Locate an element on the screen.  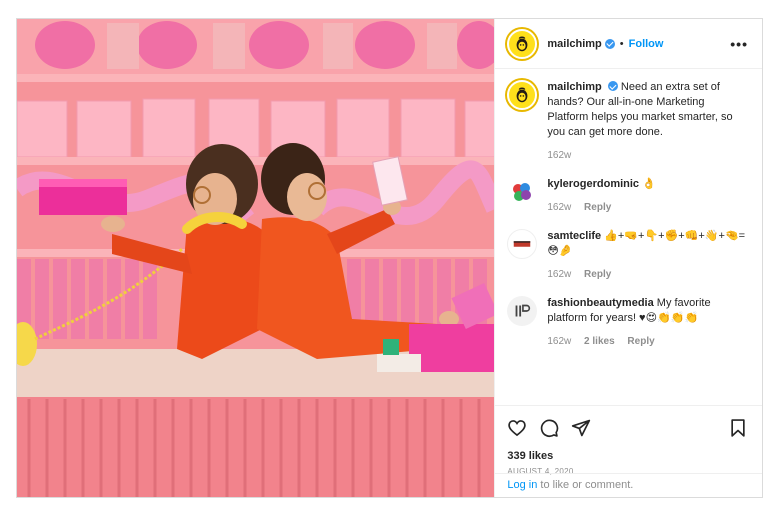
comment-body: samteclife 👍+🤜+👇+✊+👊+👋+🤏= 😳🤌 162w Reply is located at coordinates (647, 255).